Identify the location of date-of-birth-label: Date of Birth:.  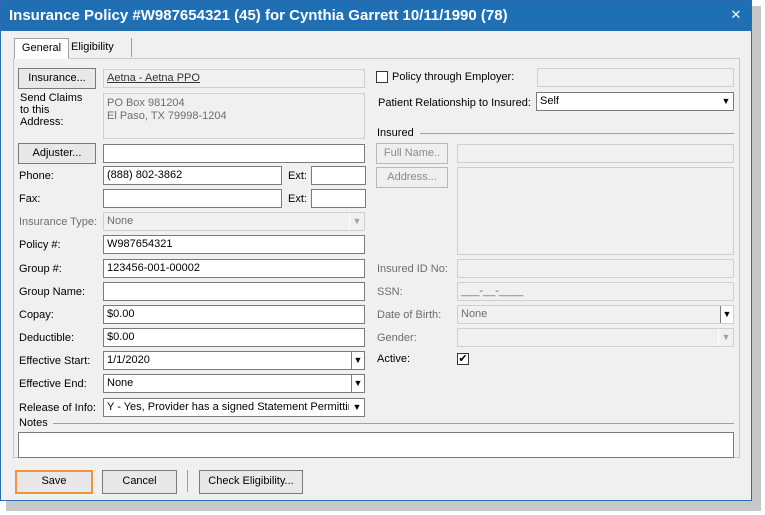
(409, 315).